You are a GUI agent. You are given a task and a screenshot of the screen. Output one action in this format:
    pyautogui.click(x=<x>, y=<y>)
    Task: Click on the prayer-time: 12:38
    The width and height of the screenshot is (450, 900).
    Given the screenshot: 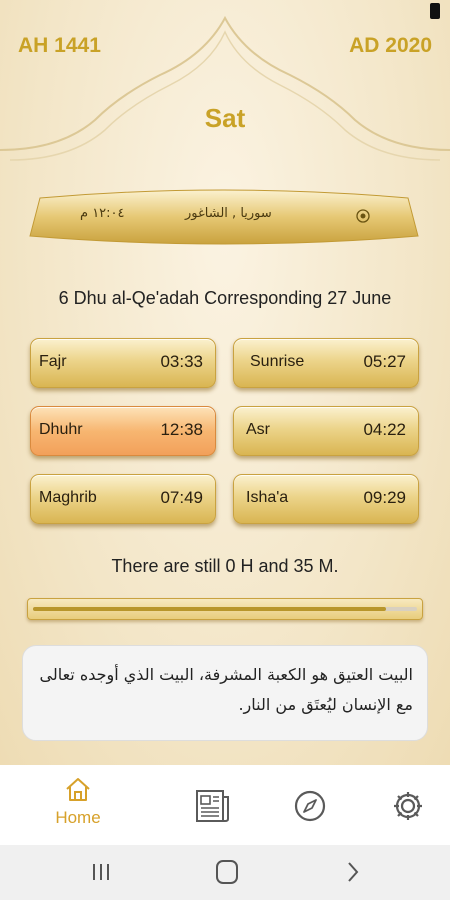 What is the action you would take?
    pyautogui.click(x=181, y=429)
    